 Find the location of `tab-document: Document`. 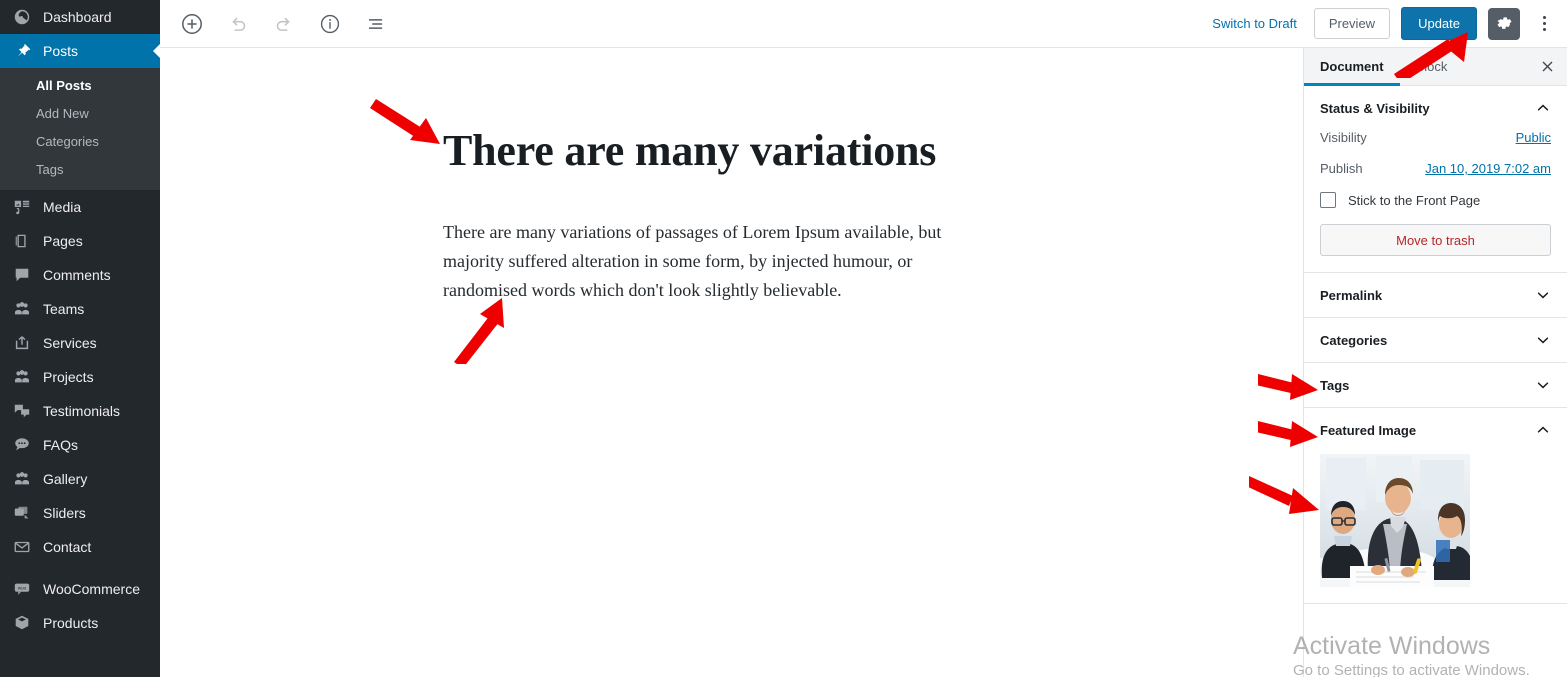

tab-document: Document is located at coordinates (1352, 67).